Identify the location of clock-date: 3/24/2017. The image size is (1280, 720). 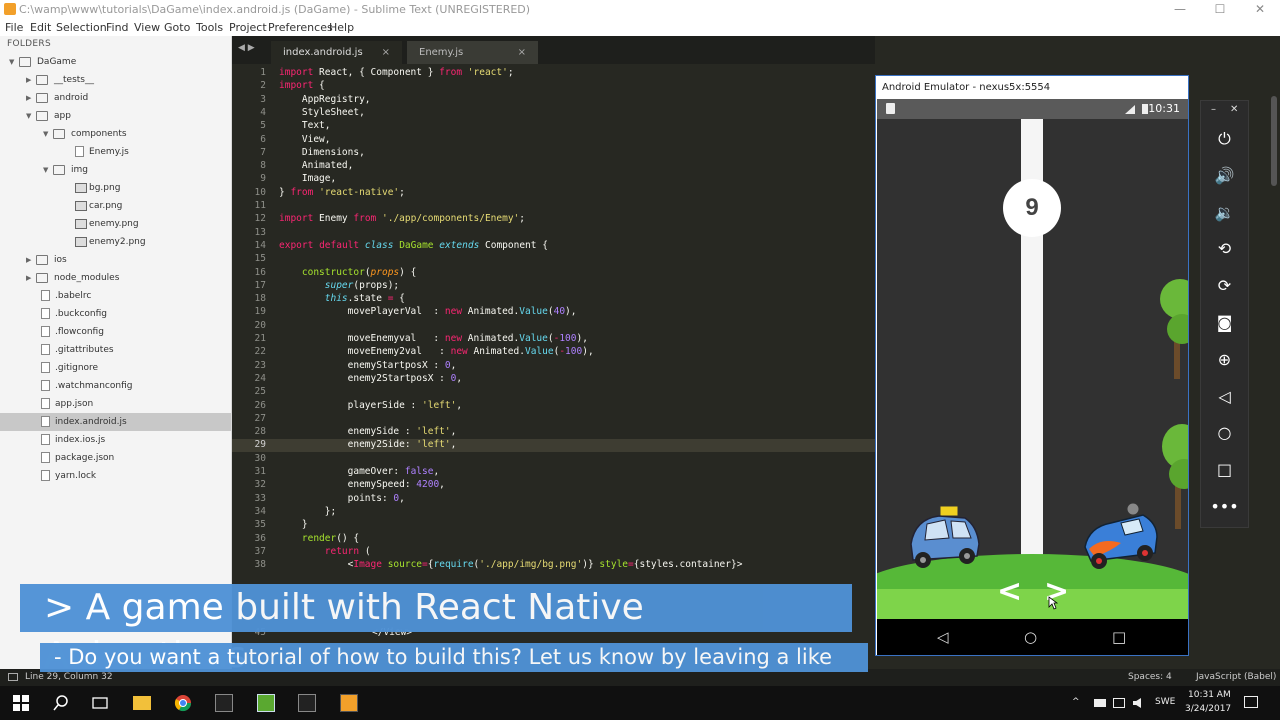
(1208, 709).